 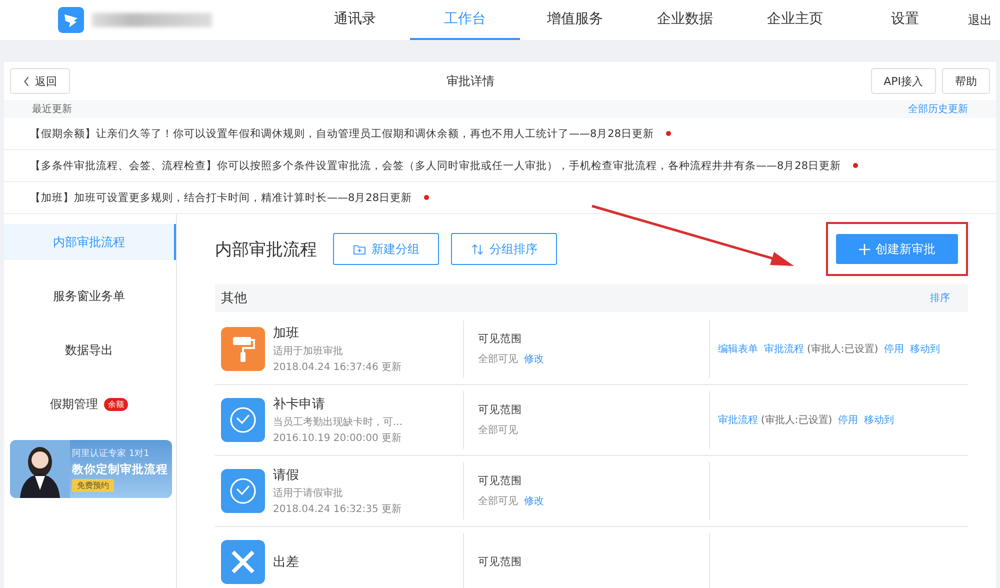 What do you see at coordinates (685, 20) in the screenshot?
I see `nav-tab: 企业数据` at bounding box center [685, 20].